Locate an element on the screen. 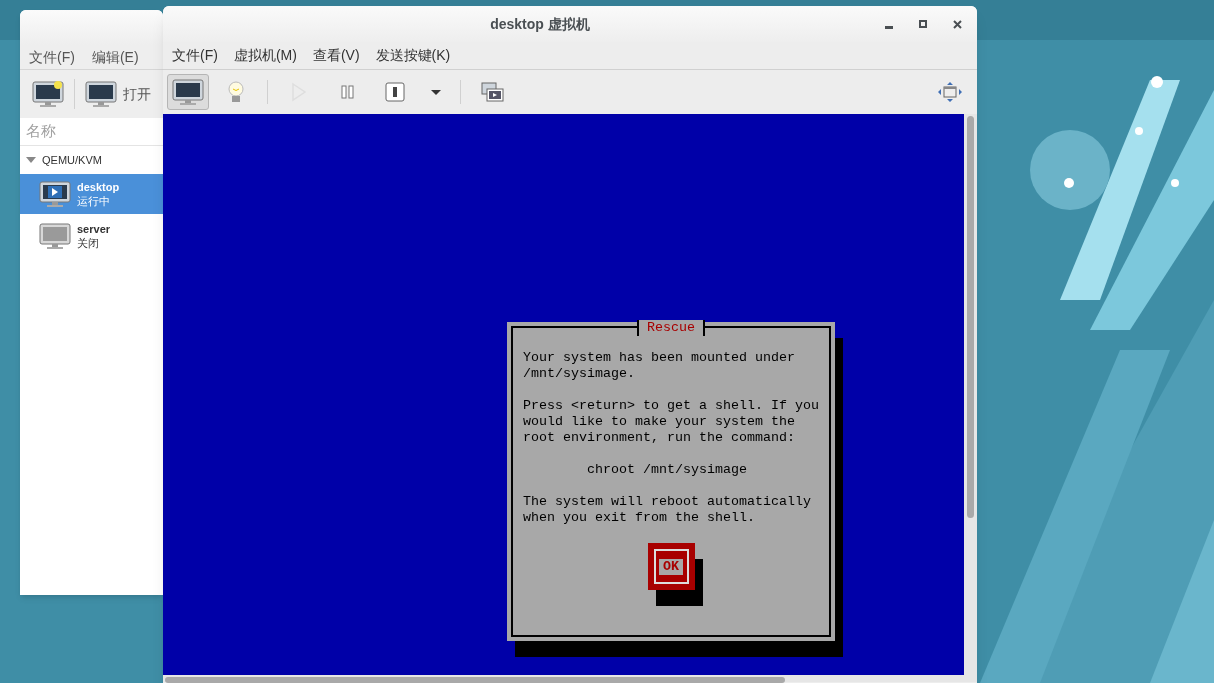  vm-status: 关闭 is located at coordinates (88, 243).